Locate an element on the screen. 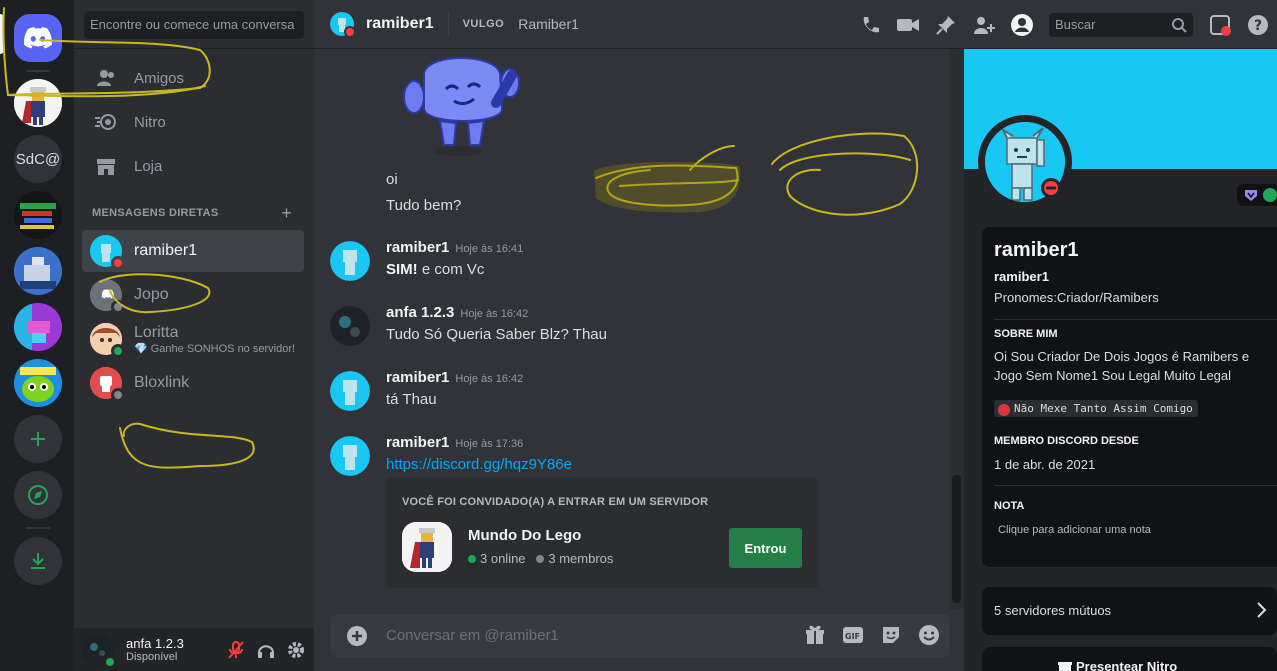  server-rail: SdC@ is located at coordinates (37, 335).